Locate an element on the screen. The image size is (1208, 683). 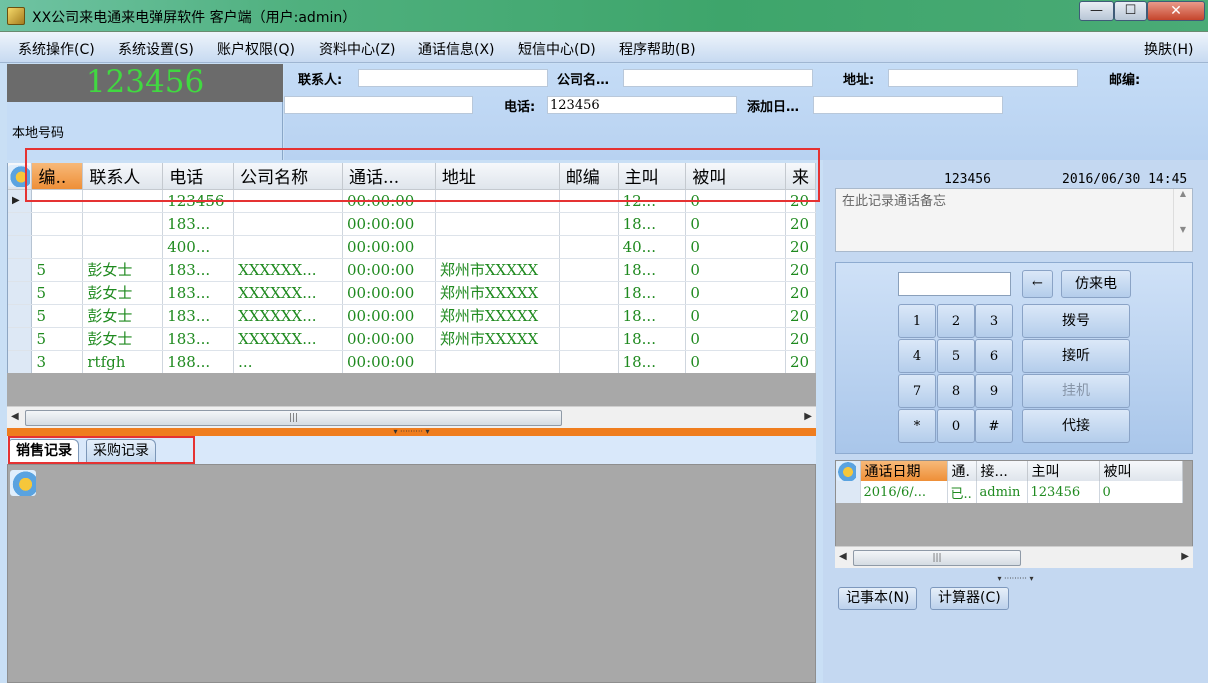
notepad-button: 记事本(N) is located at coordinates (878, 598).